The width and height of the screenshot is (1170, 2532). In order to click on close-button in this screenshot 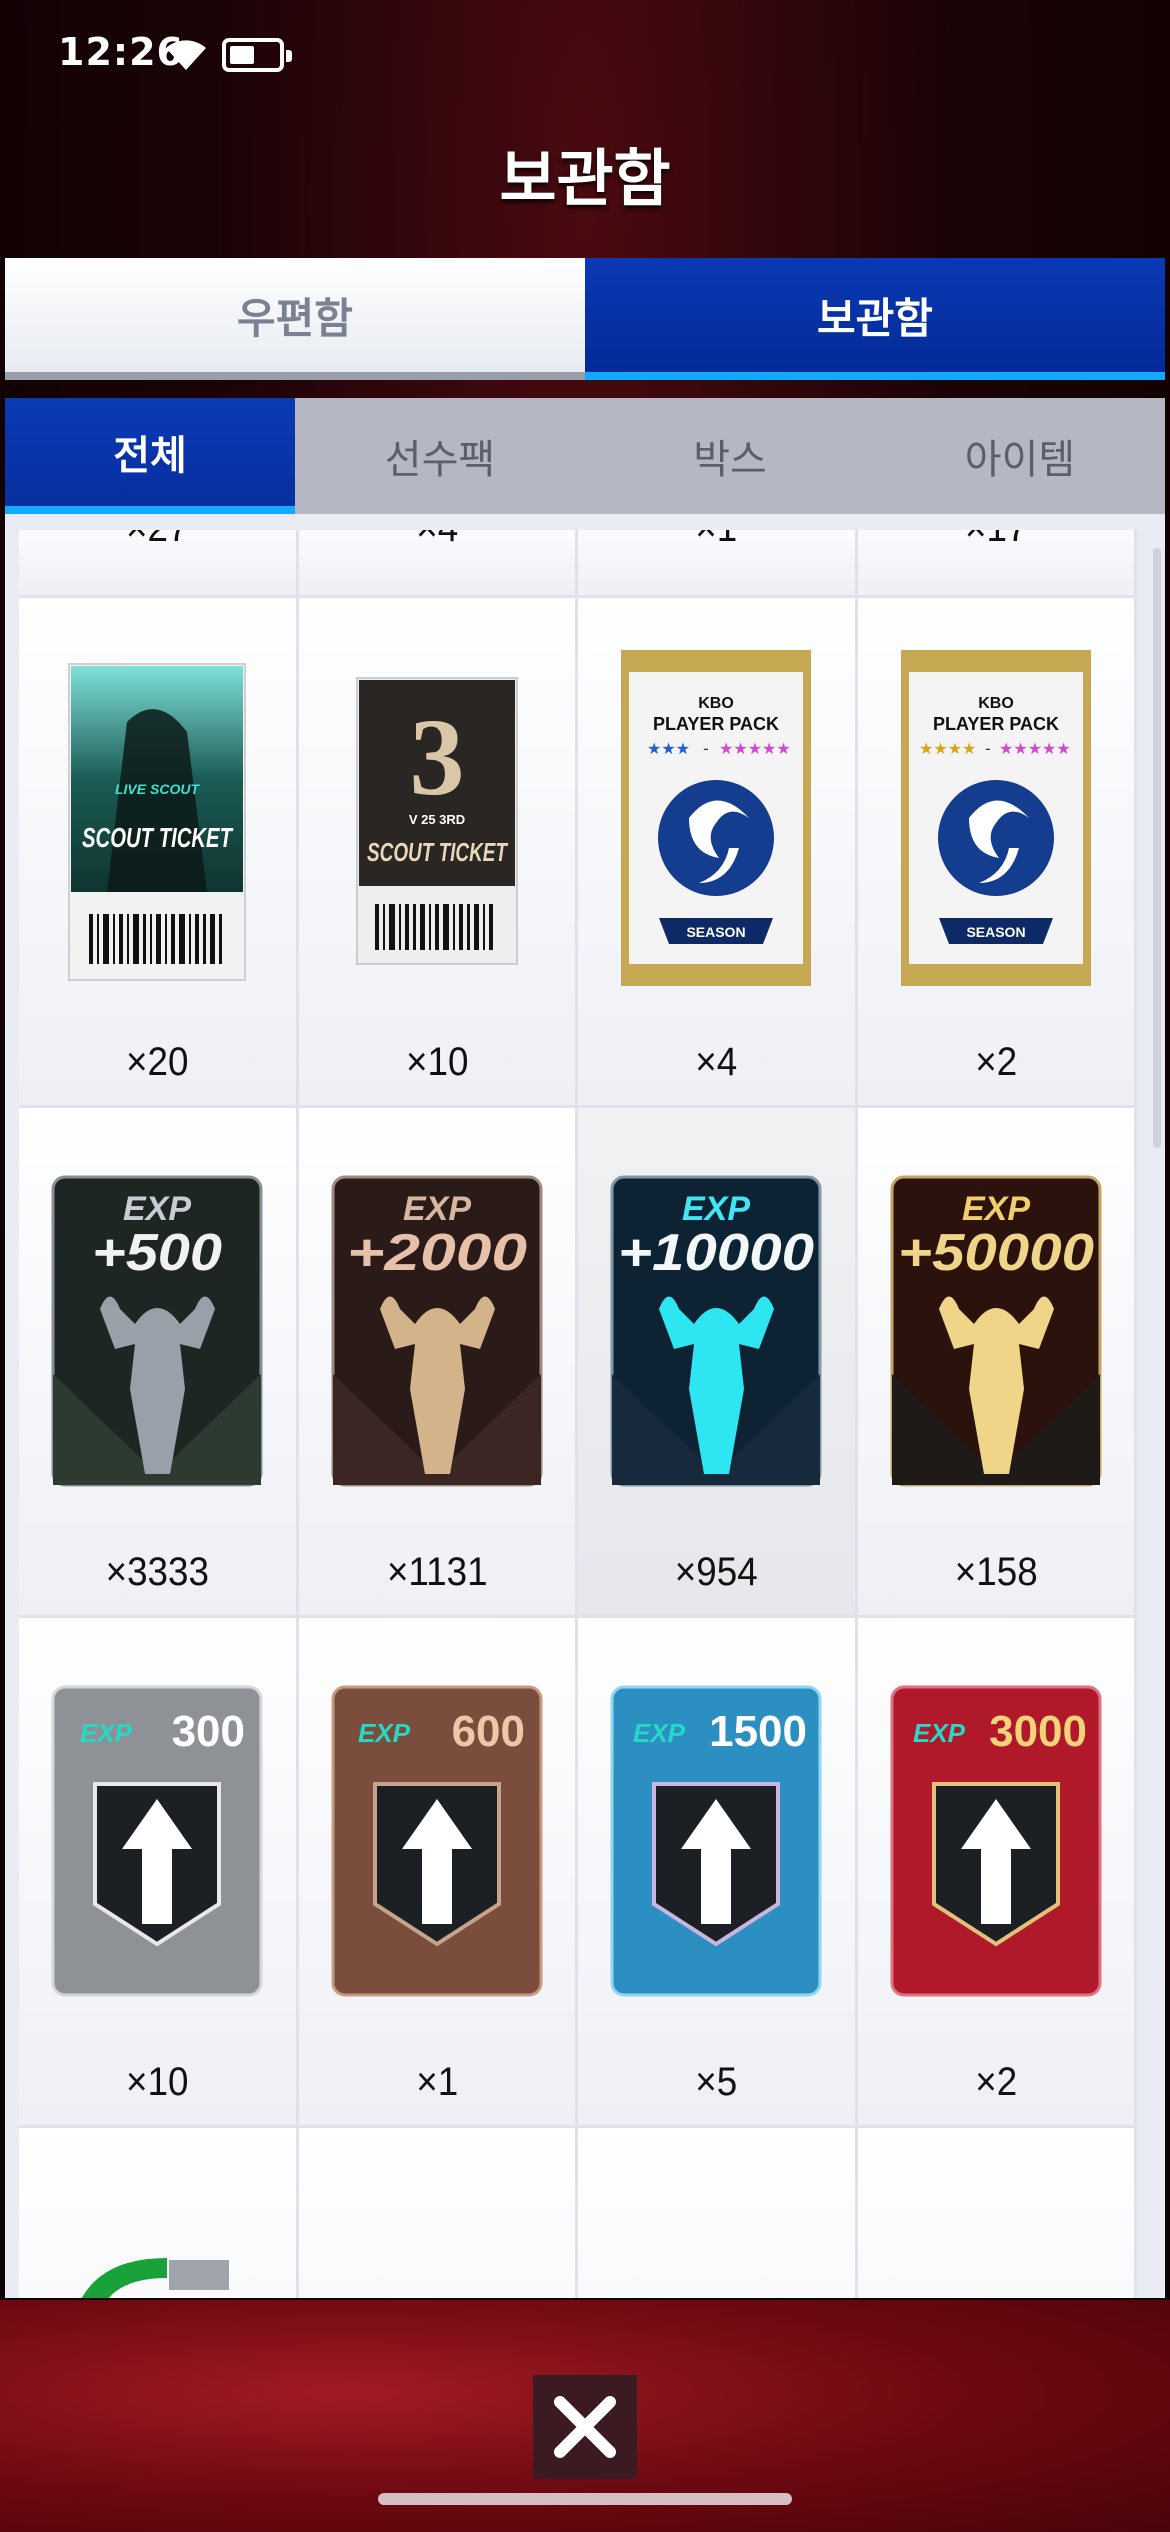, I will do `click(585, 2427)`.